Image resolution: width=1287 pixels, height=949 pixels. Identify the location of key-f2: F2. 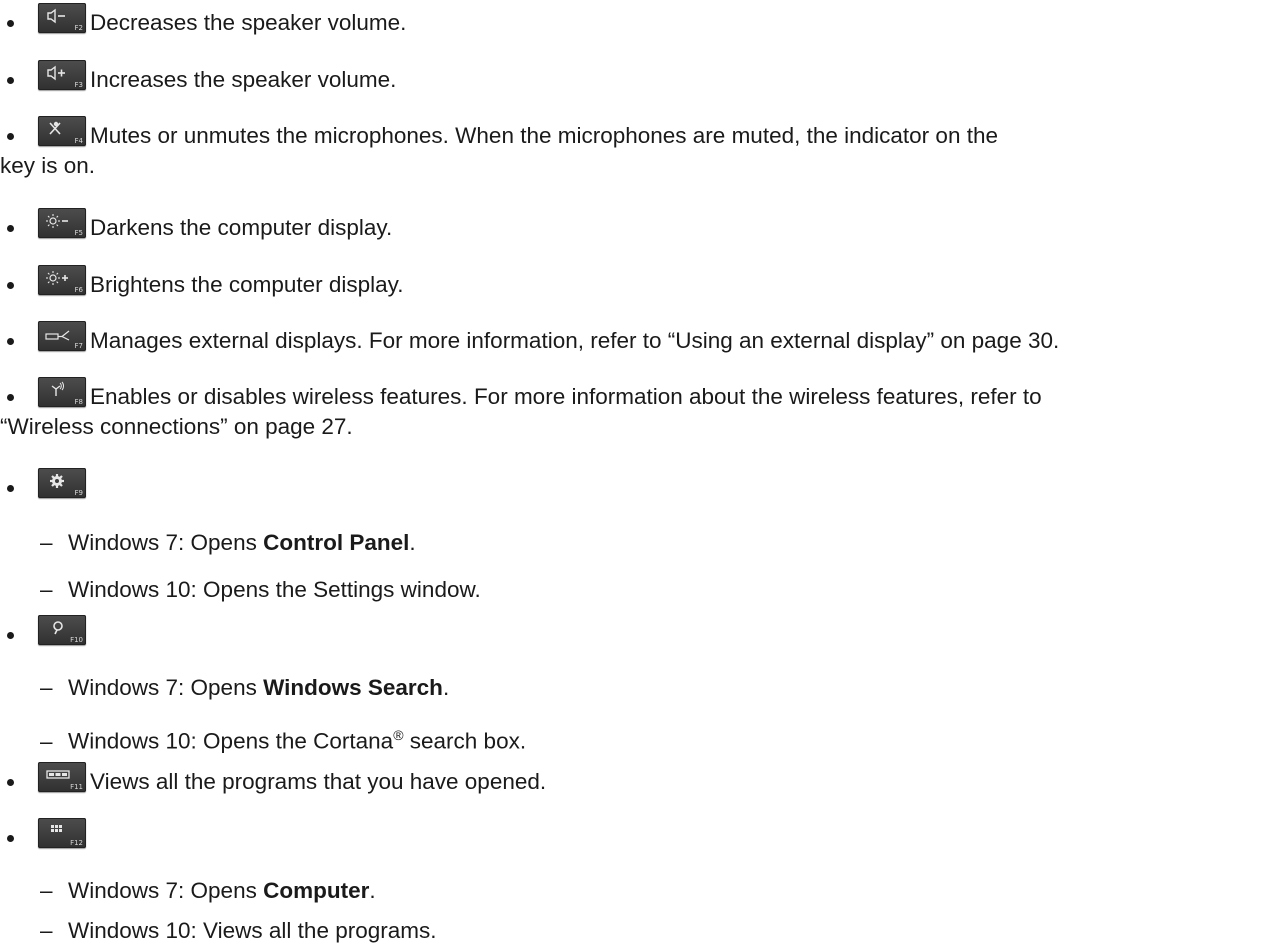
(62, 18).